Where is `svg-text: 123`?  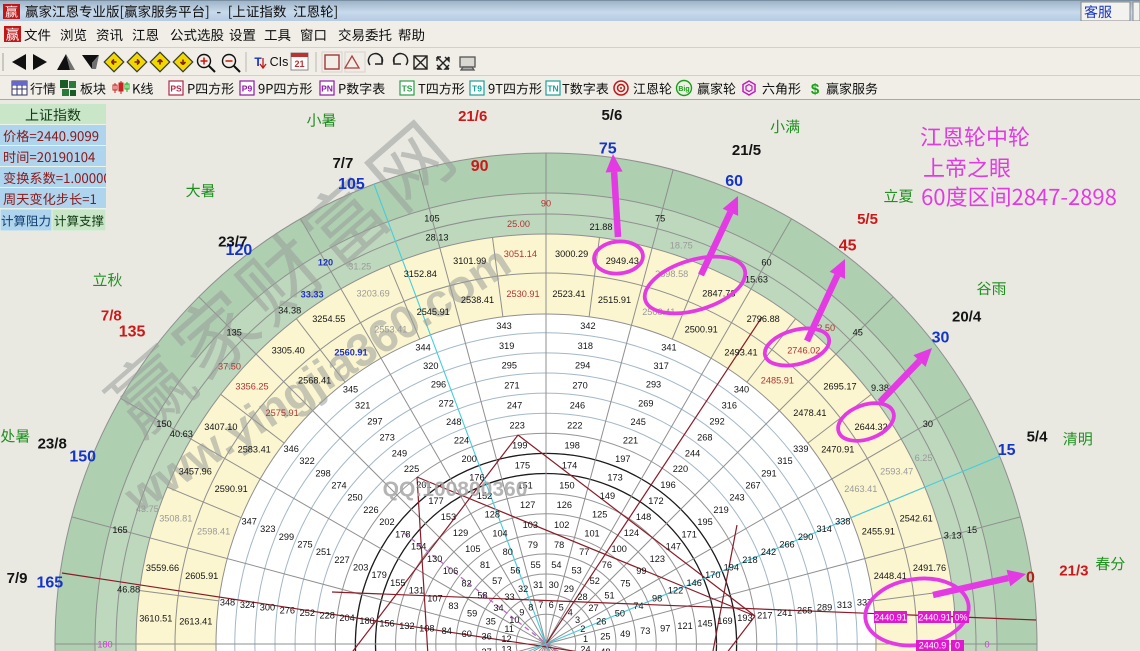 svg-text: 123 is located at coordinates (657, 559).